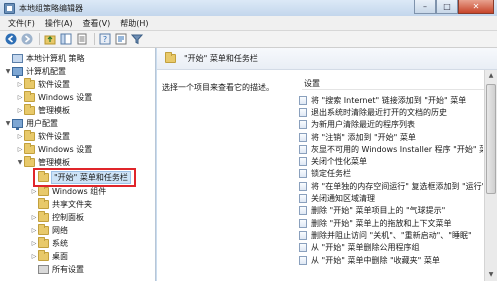 The width and height of the screenshot is (497, 281). I want to click on toolbar-separator, so click(39, 39).